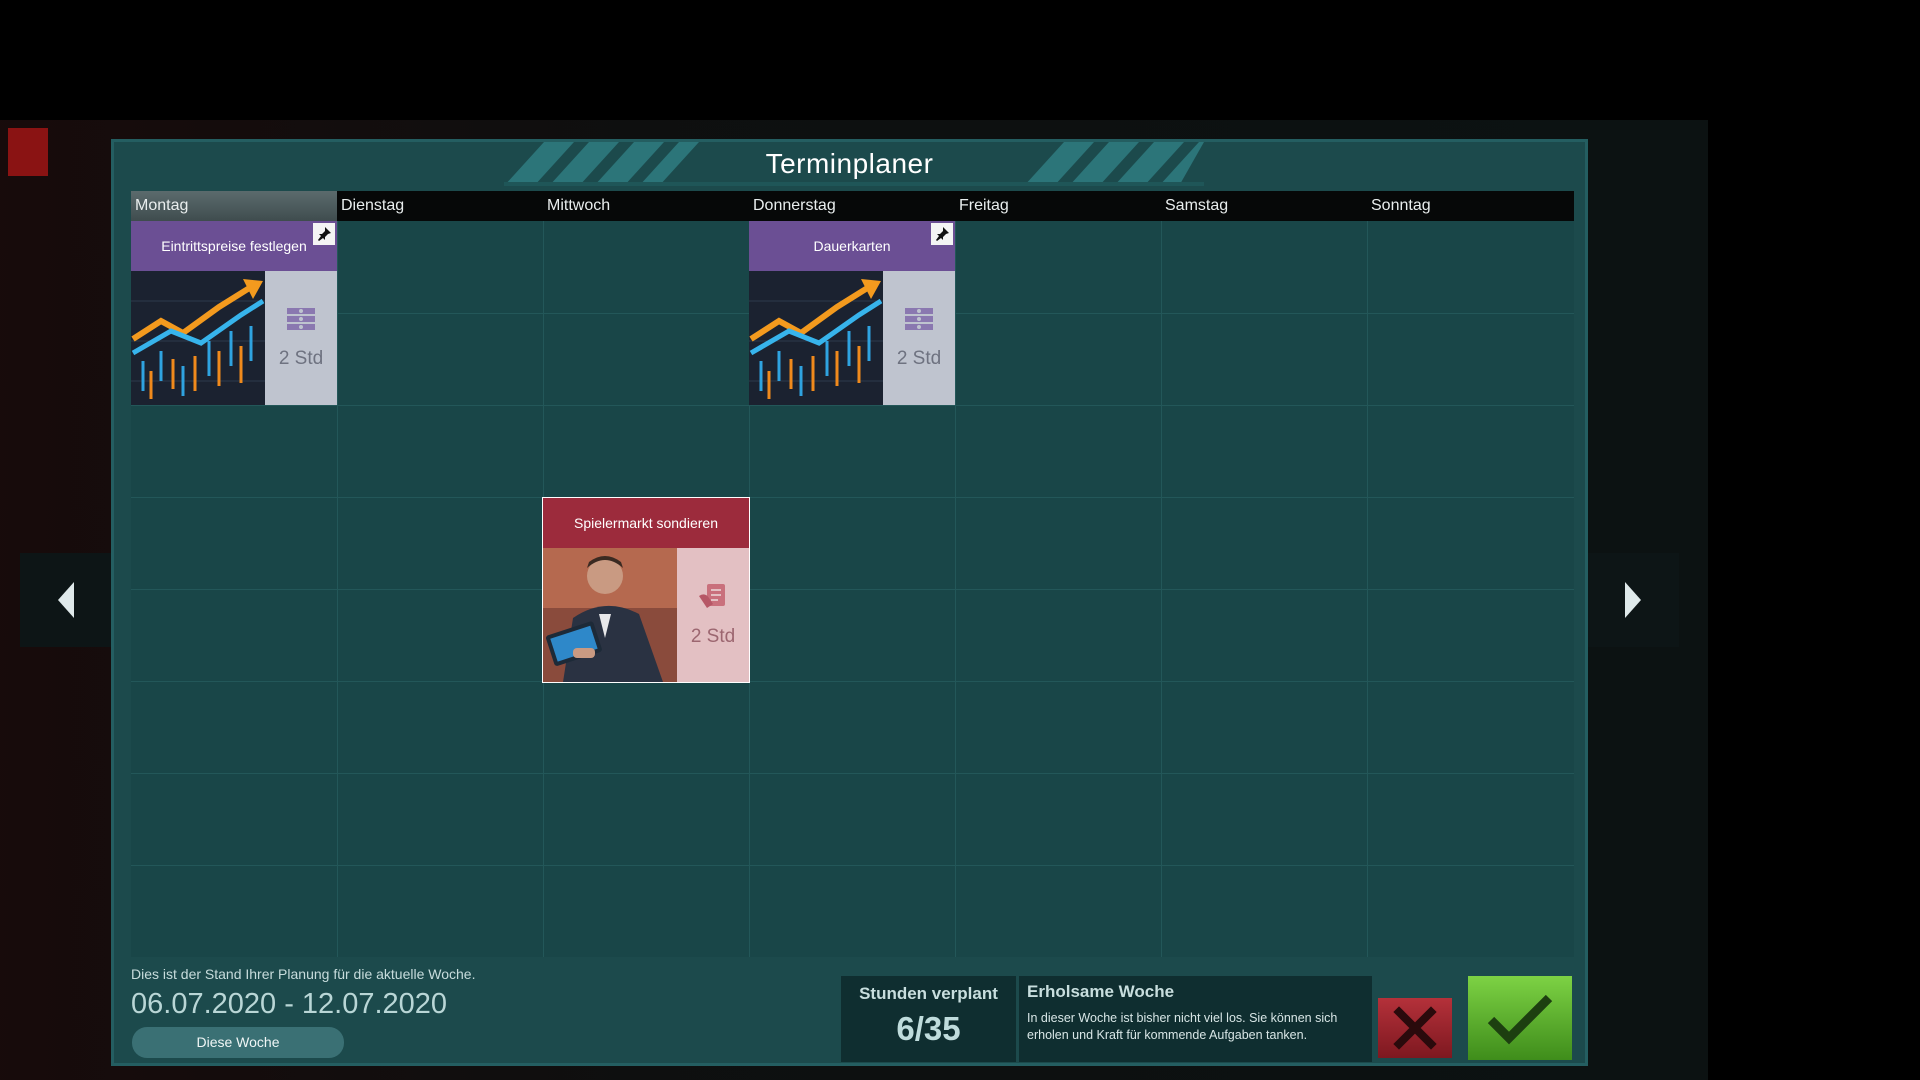  I want to click on hours-planned-label: Stunden verplant, so click(928, 993).